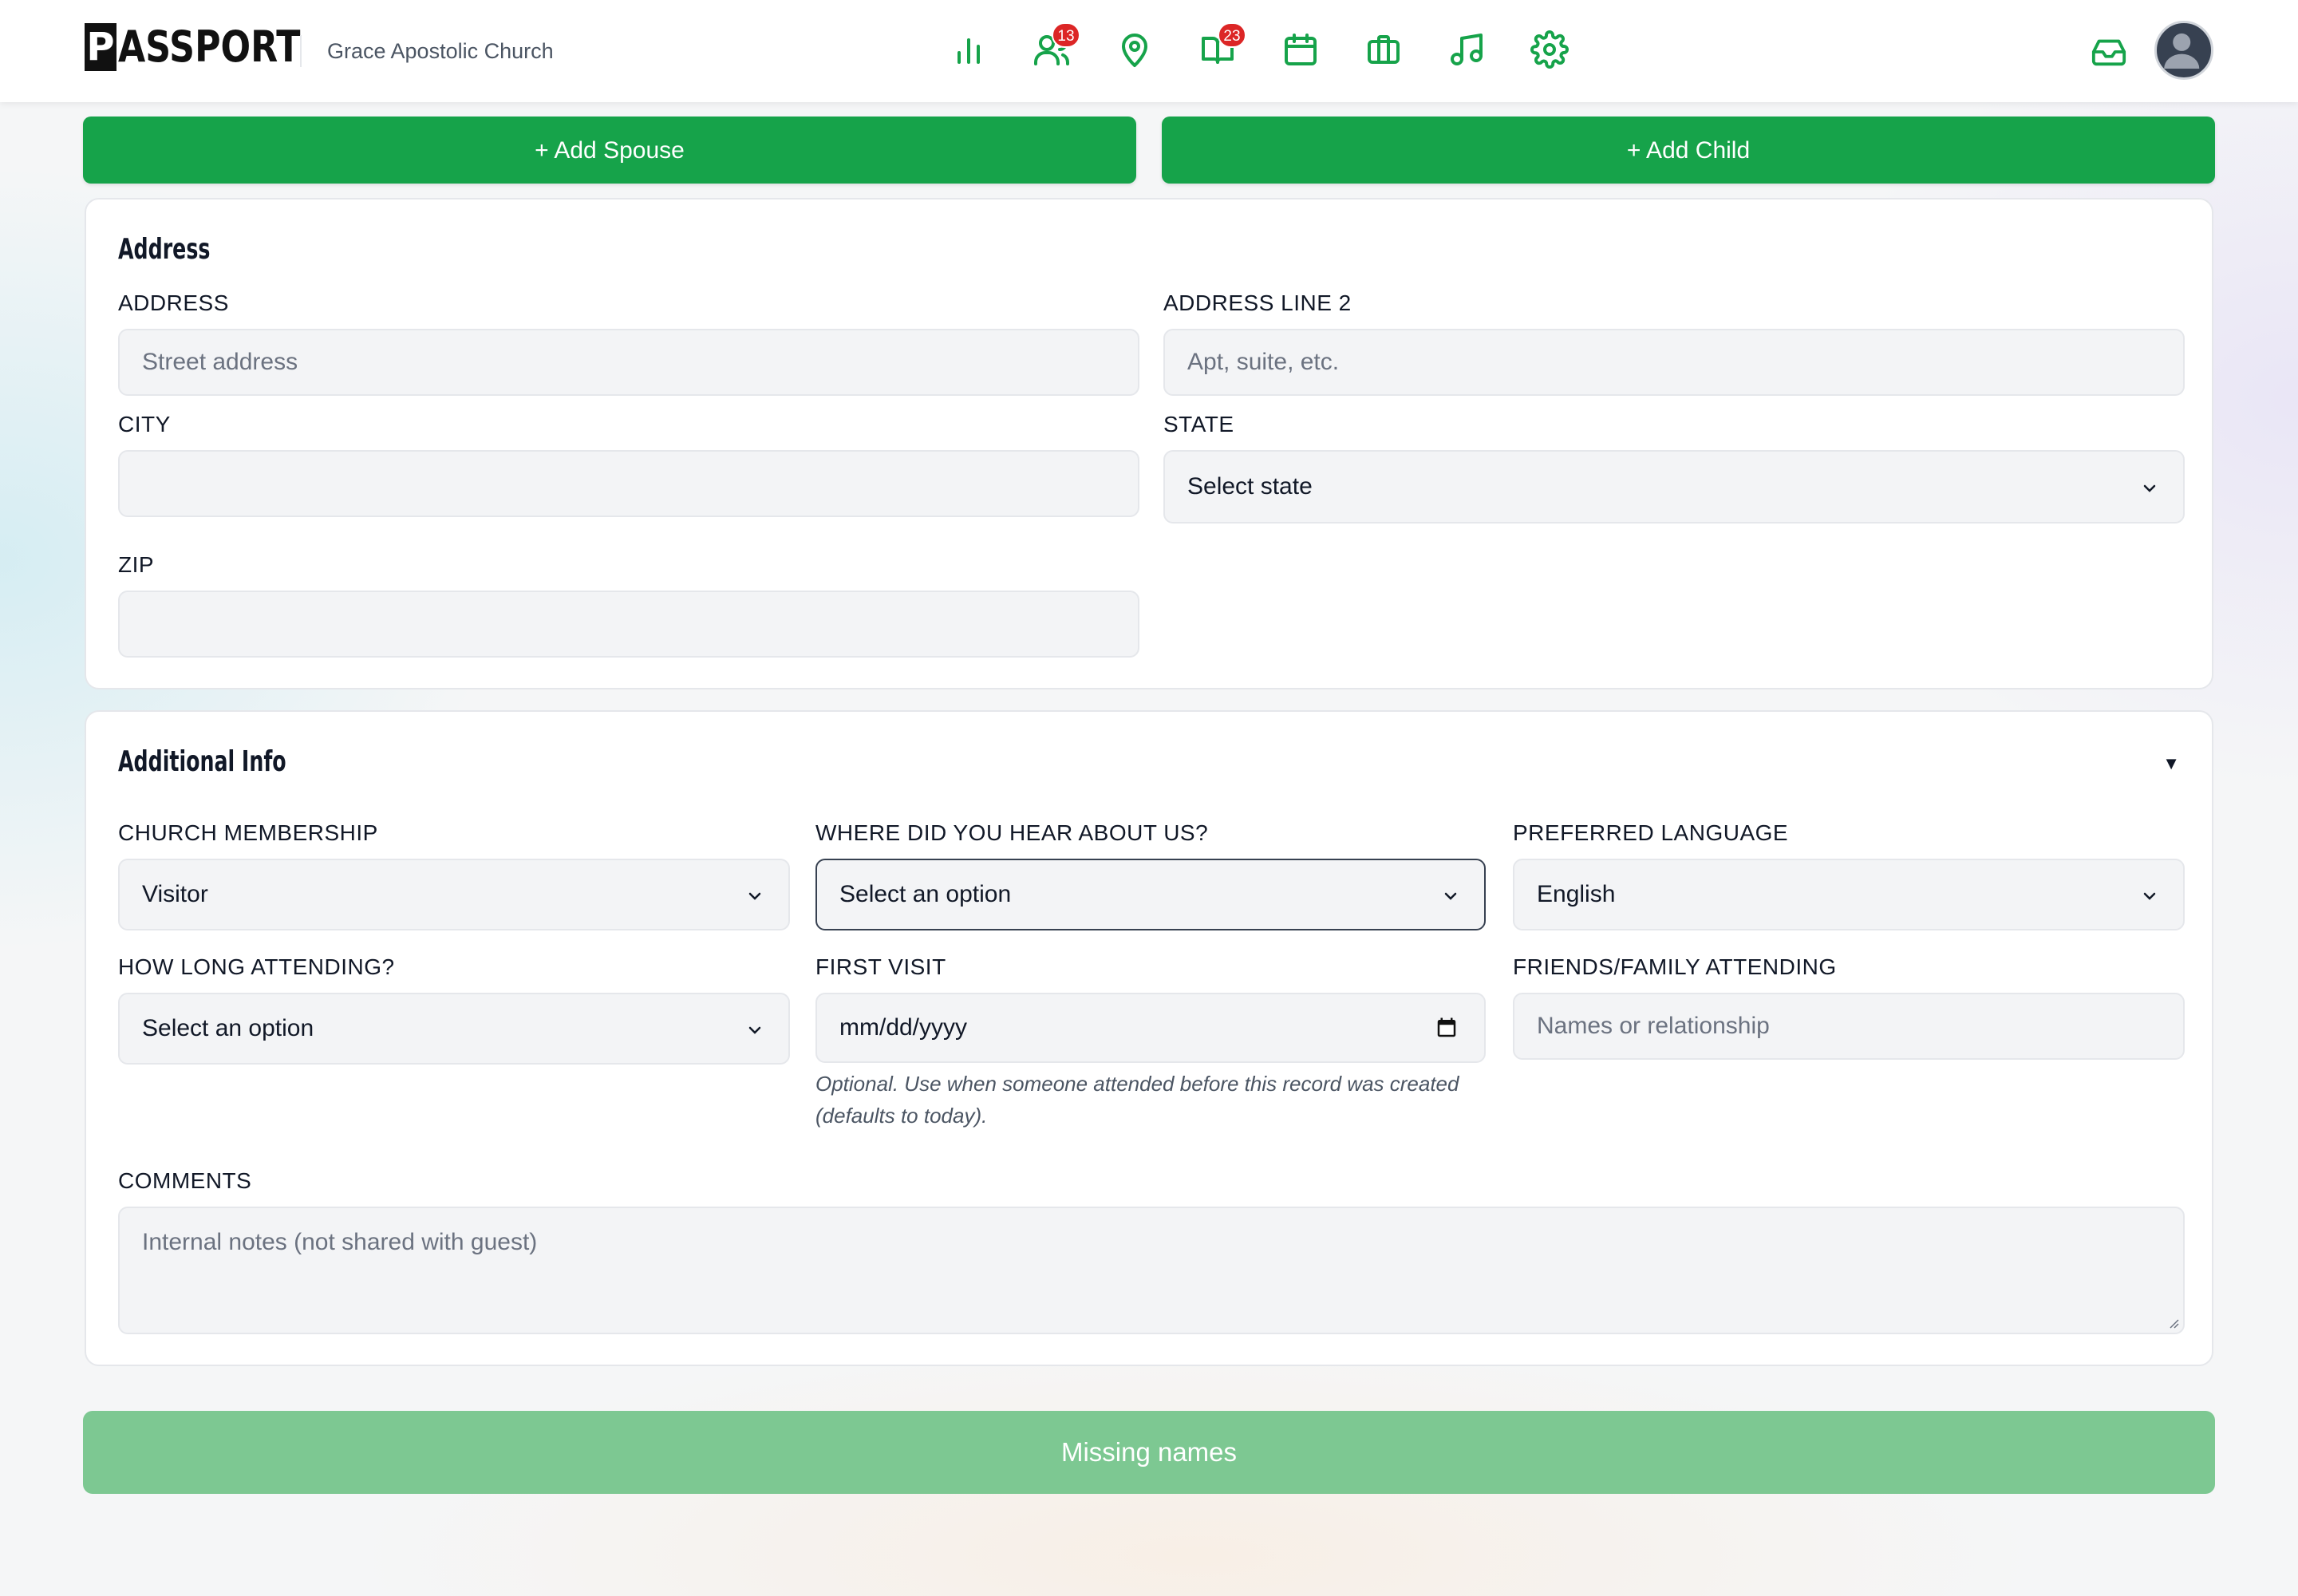 Image resolution: width=2298 pixels, height=1596 pixels. I want to click on first-visit-value: mm/dd/yyyy, so click(903, 1027).